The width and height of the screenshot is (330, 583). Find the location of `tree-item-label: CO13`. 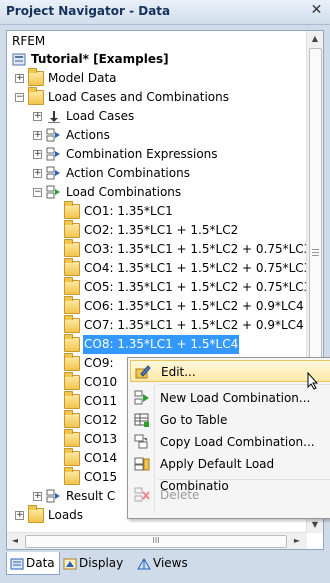

tree-item-label: CO13 is located at coordinates (101, 439).